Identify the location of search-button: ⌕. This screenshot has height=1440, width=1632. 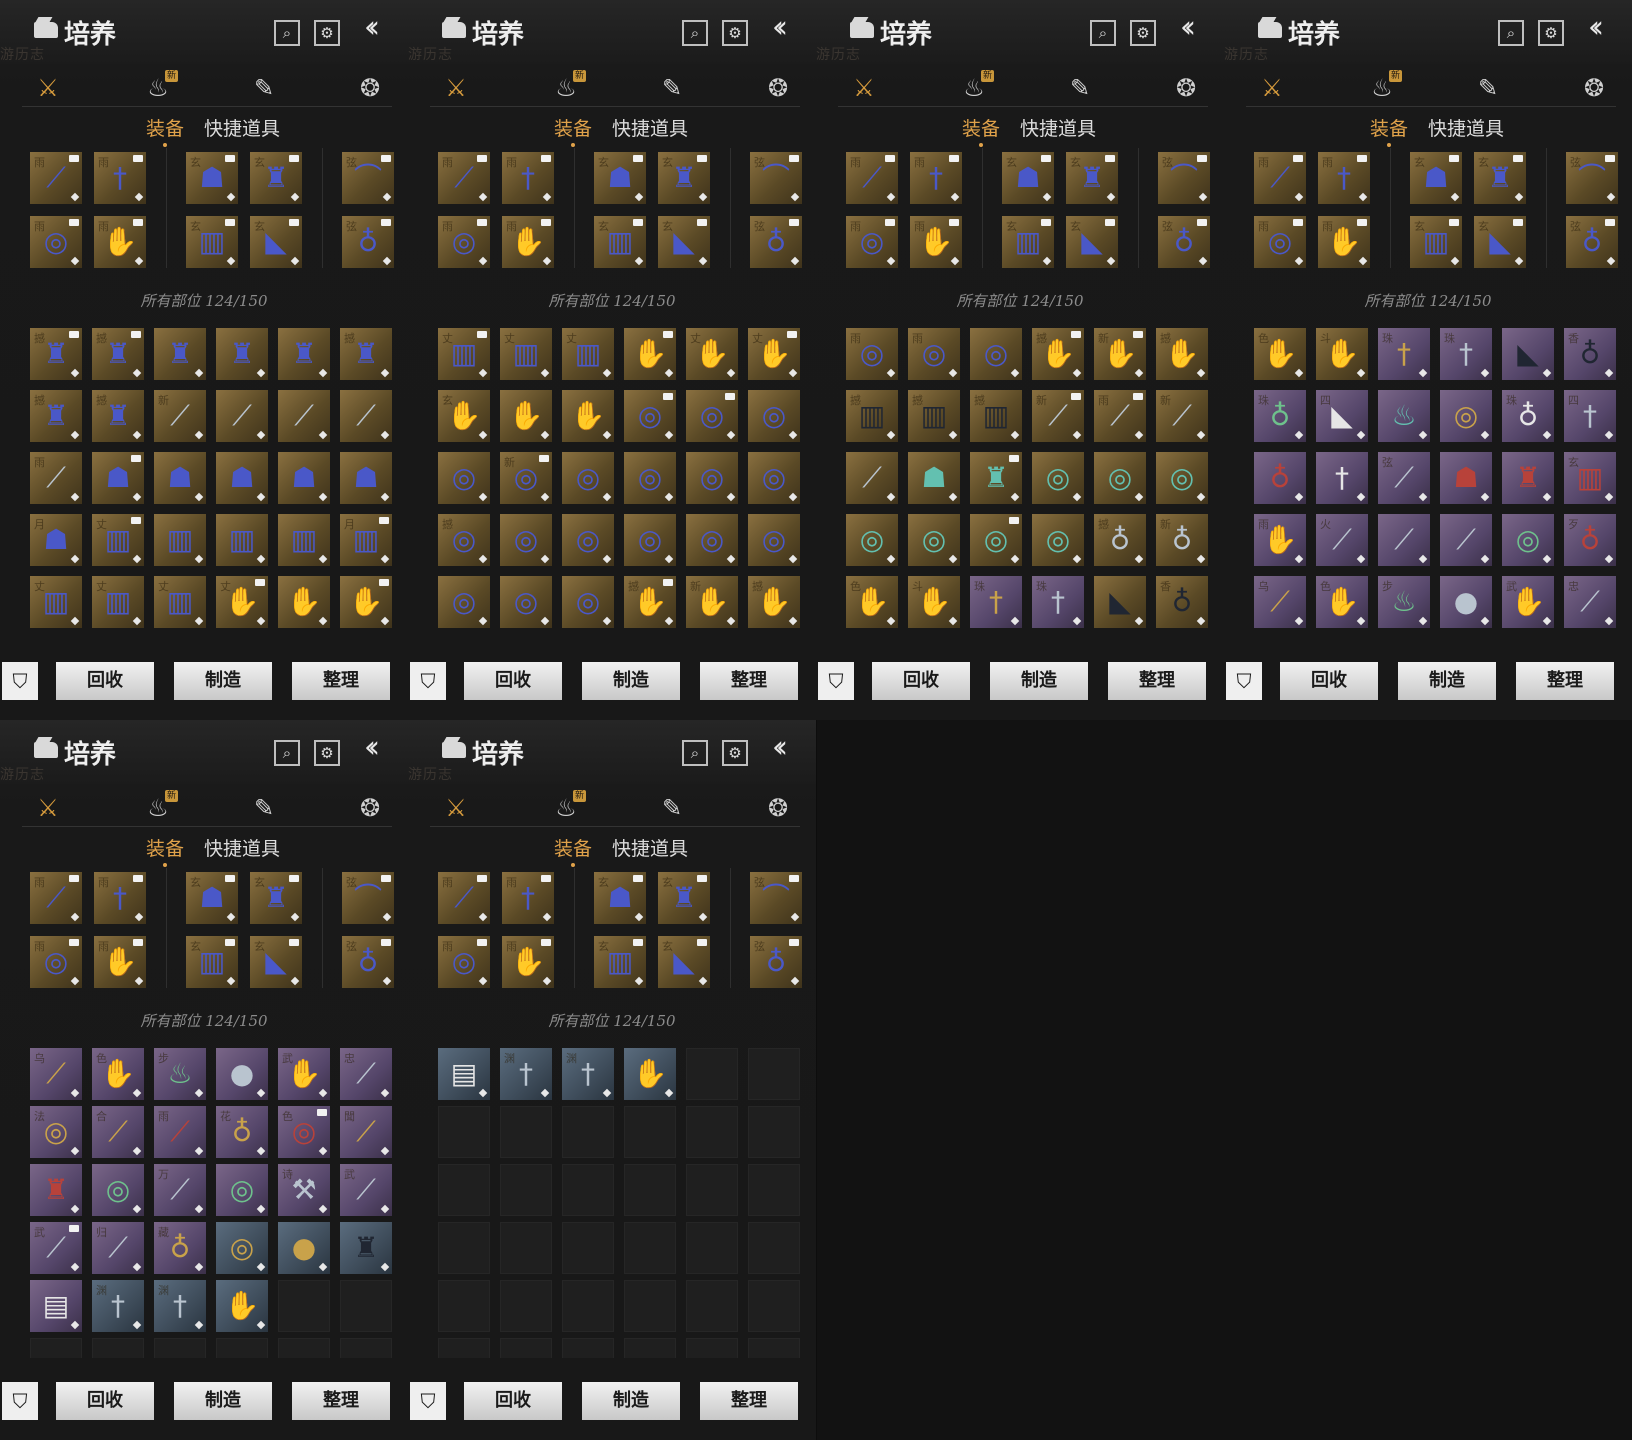
(695, 33).